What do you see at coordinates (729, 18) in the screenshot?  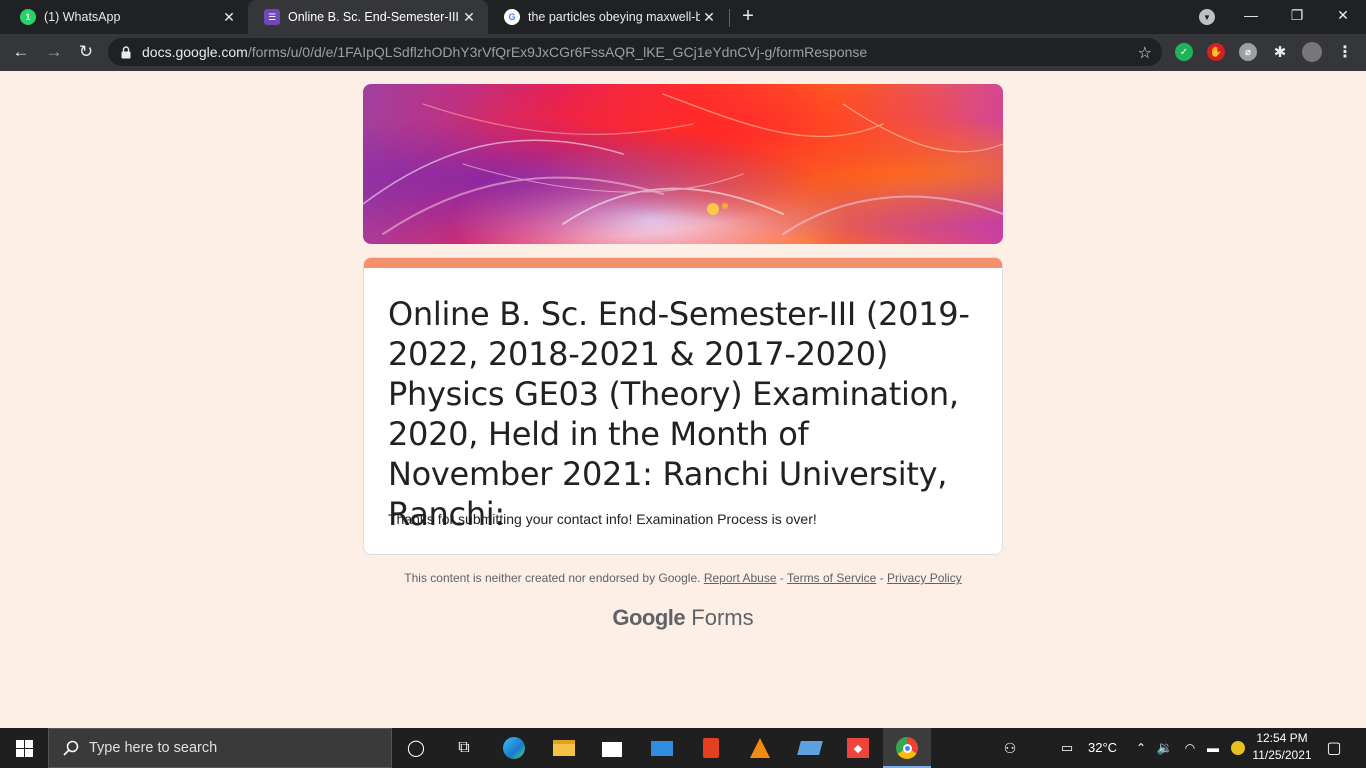 I see `tab-separator` at bounding box center [729, 18].